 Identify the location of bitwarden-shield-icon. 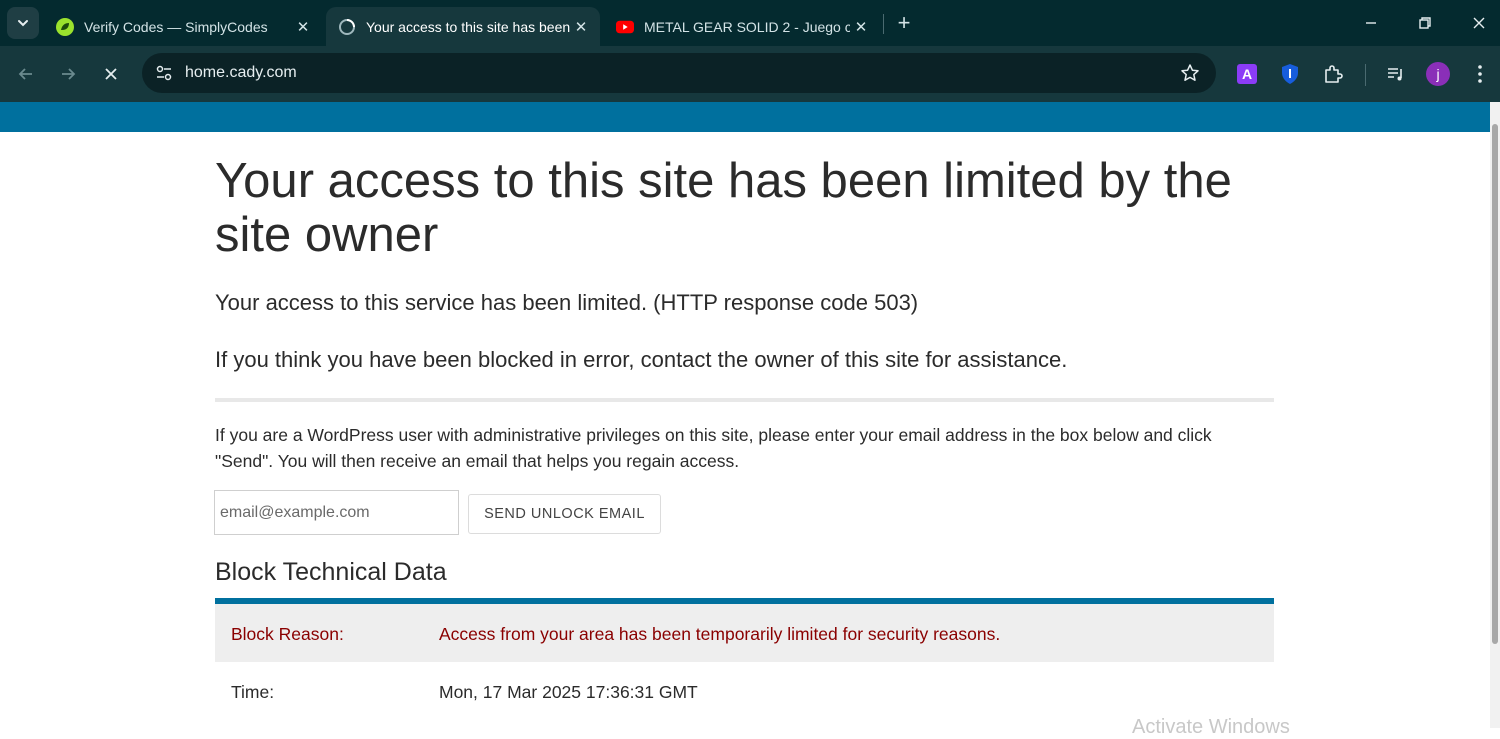
(1290, 74).